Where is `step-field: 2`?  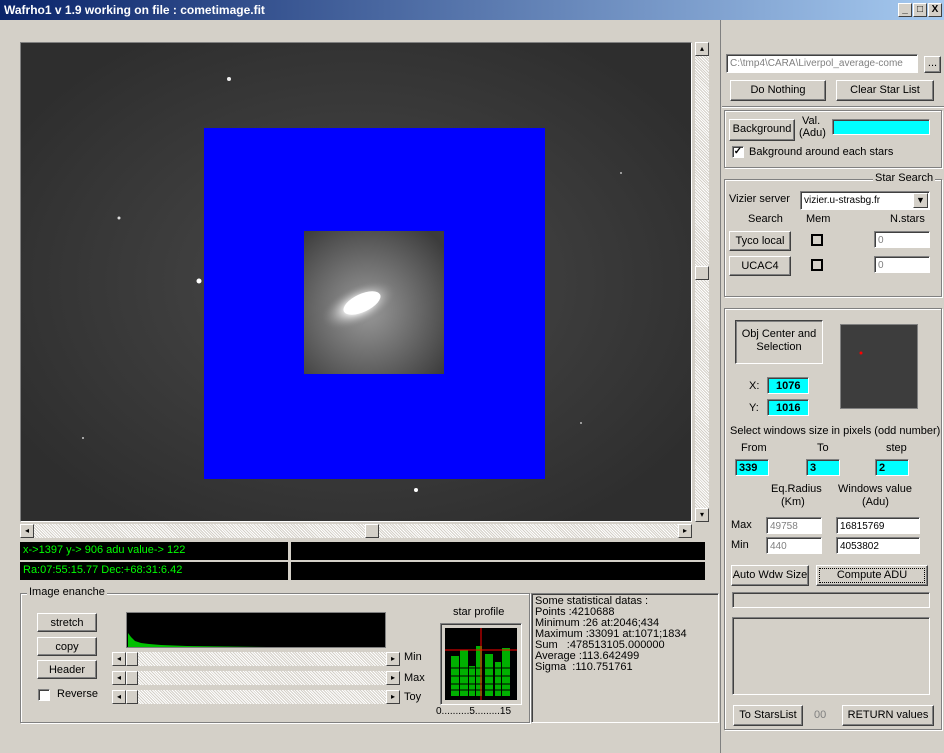 step-field: 2 is located at coordinates (892, 467).